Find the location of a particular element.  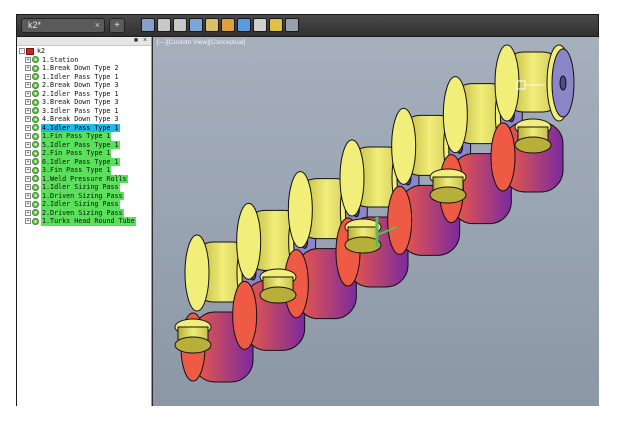

panel-header: ■ × is located at coordinates (84, 41).